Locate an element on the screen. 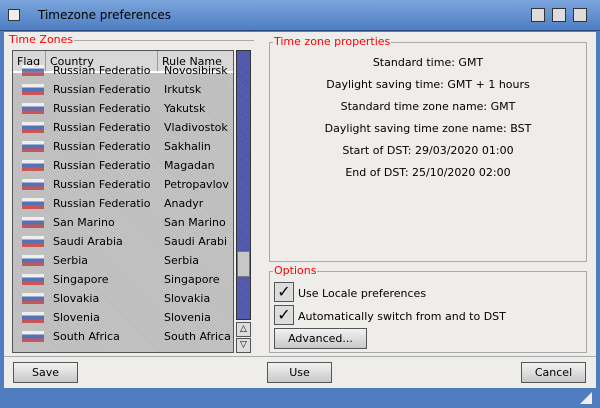 Image resolution: width=600 pixels, height=408 pixels. list-item: Russian Federatio Magadan is located at coordinates (123, 165).